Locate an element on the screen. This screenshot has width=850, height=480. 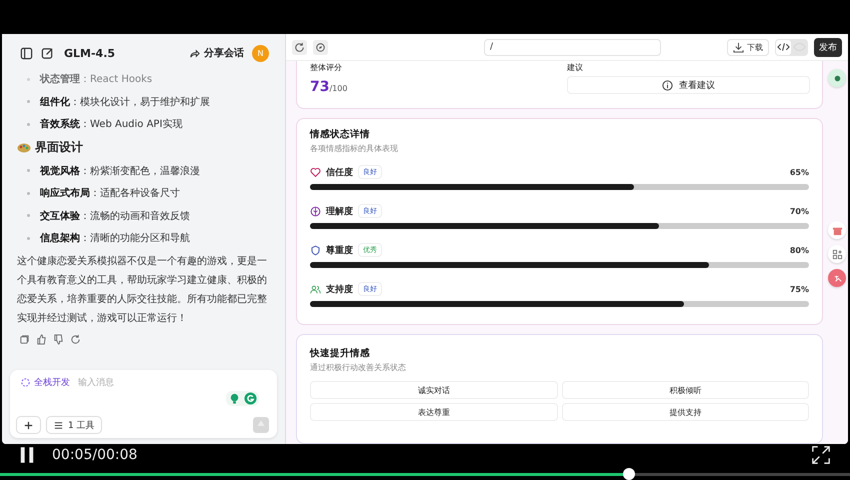
metric-percent: 65% is located at coordinates (799, 172).